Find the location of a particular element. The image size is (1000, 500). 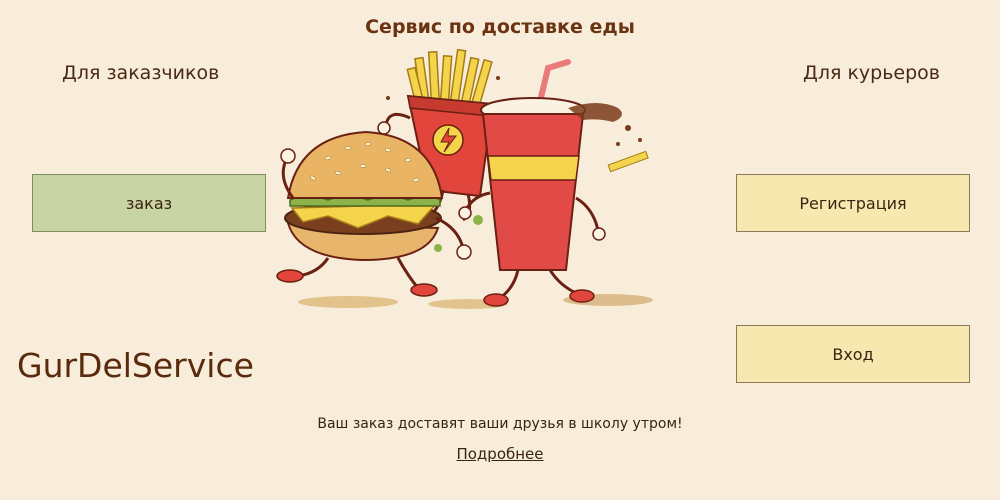

order-button-label: заказ is located at coordinates (149, 203).